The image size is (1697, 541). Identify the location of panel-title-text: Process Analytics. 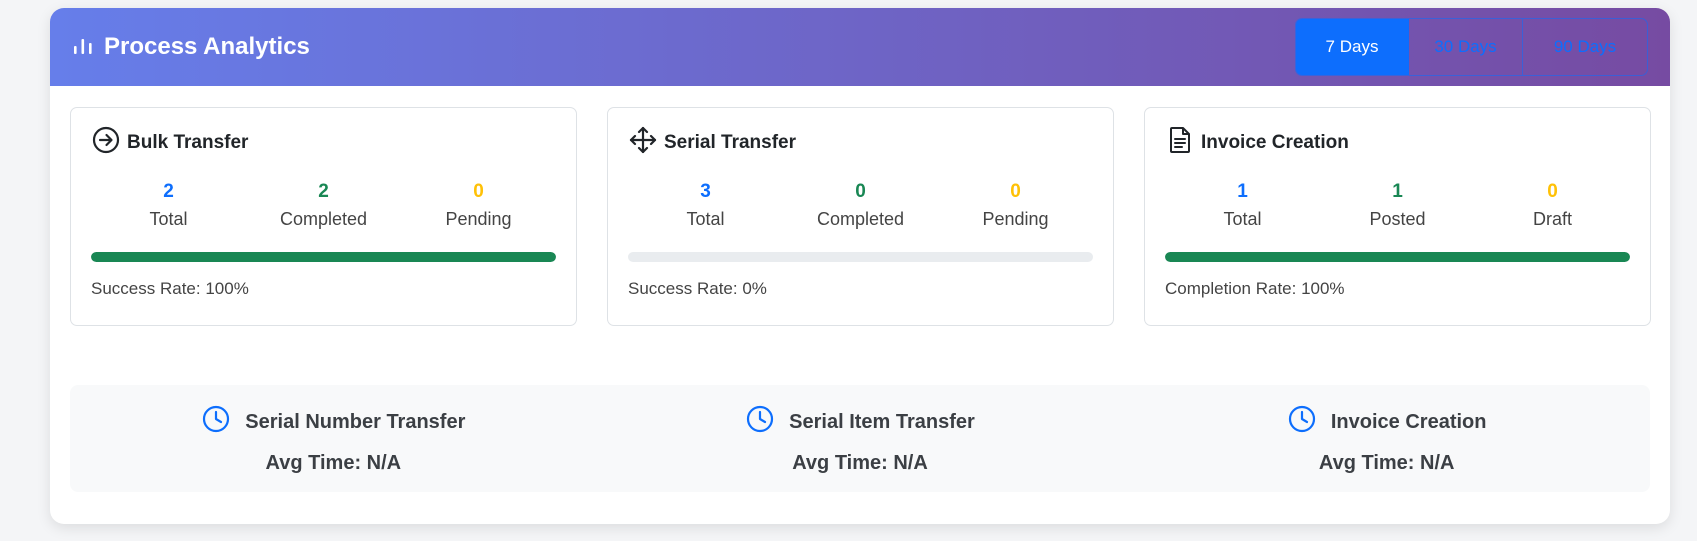
(207, 46).